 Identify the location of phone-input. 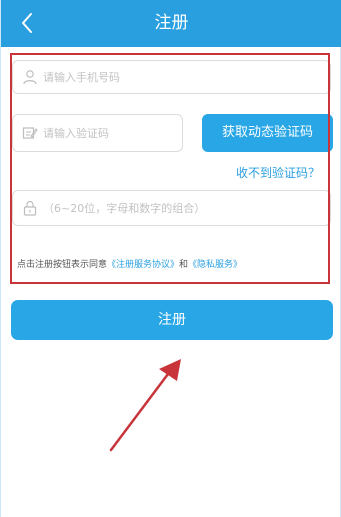
(182, 77).